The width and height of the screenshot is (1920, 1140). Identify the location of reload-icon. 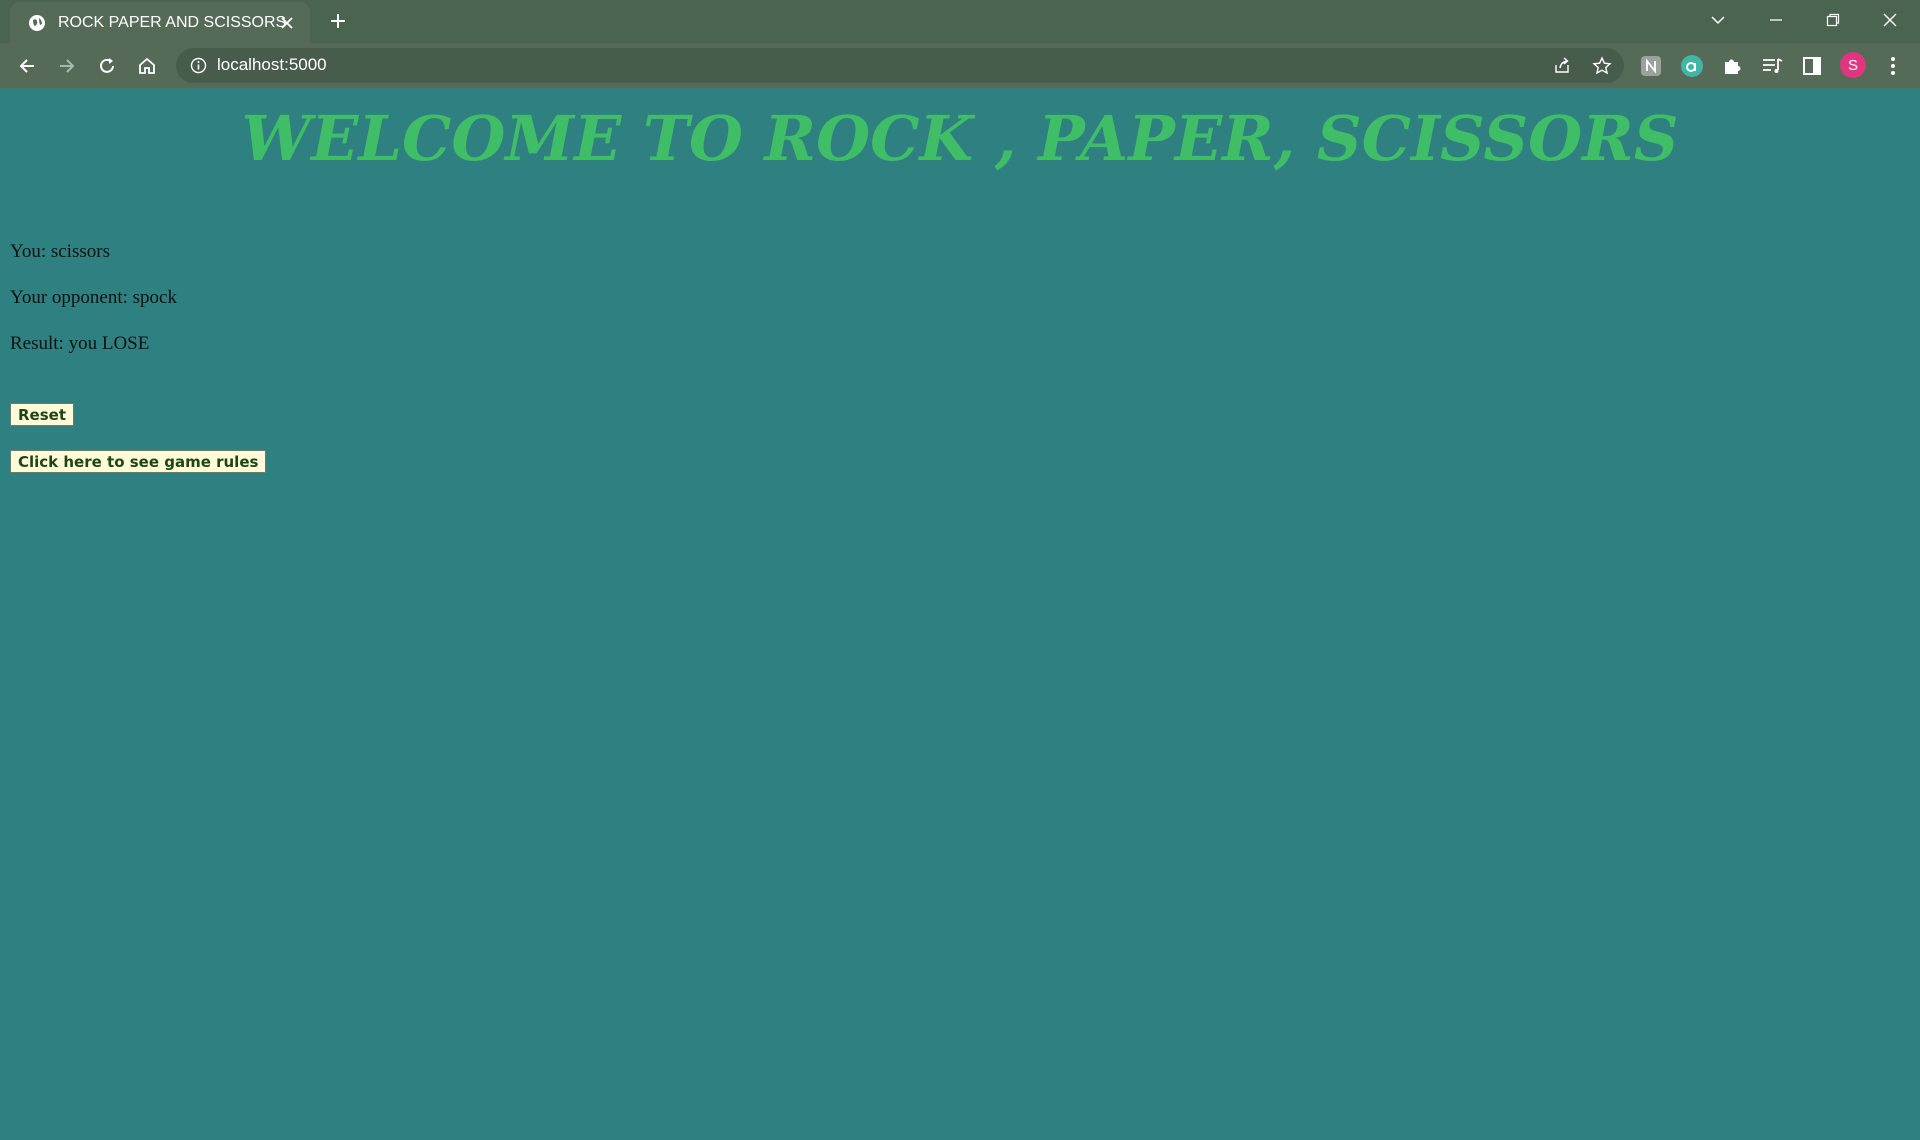
(107, 66).